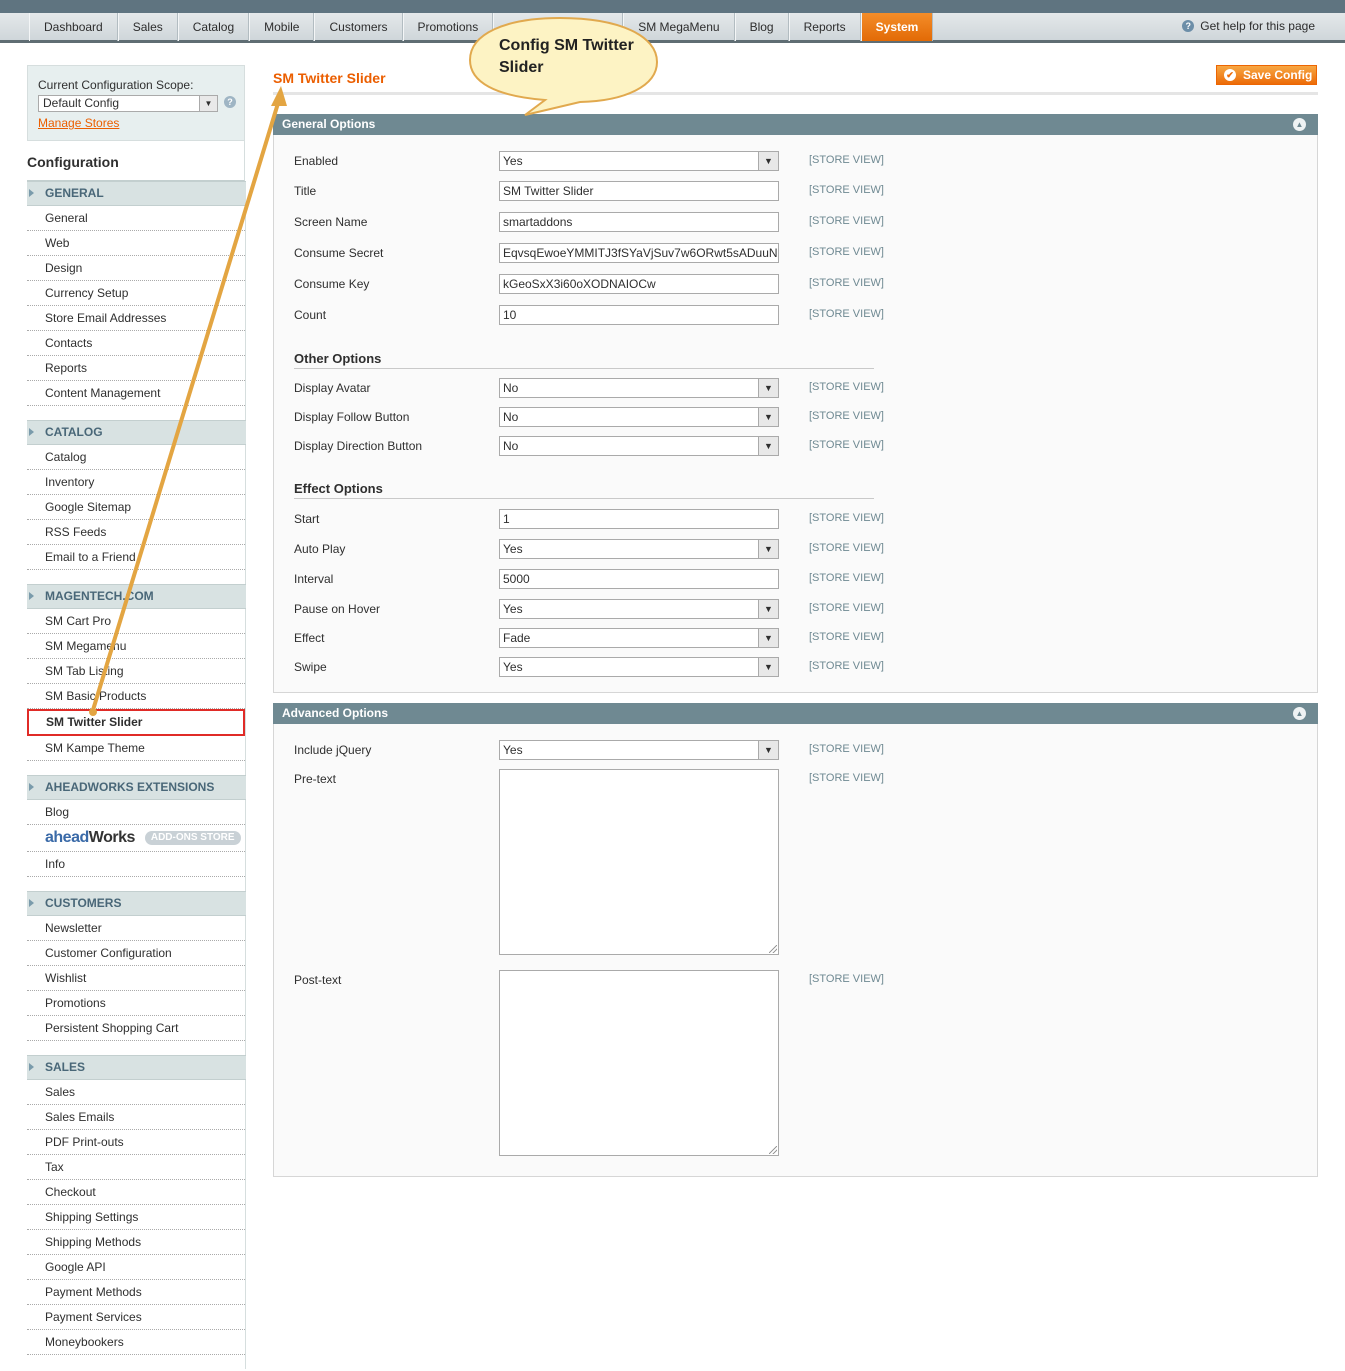 The width and height of the screenshot is (1345, 1371). I want to click on nav-item-promotions: Promotions, so click(448, 27).